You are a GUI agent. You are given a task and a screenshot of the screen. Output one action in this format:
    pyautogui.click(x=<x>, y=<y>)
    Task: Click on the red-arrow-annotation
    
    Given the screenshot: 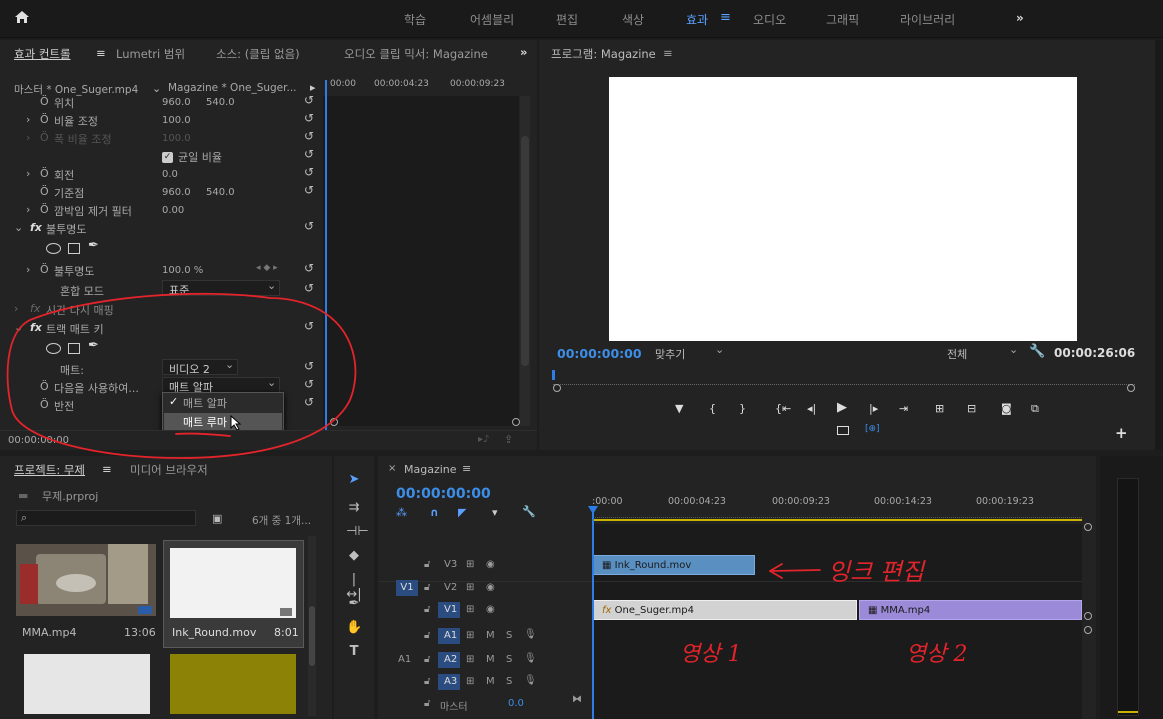 What is the action you would take?
    pyautogui.click(x=795, y=571)
    